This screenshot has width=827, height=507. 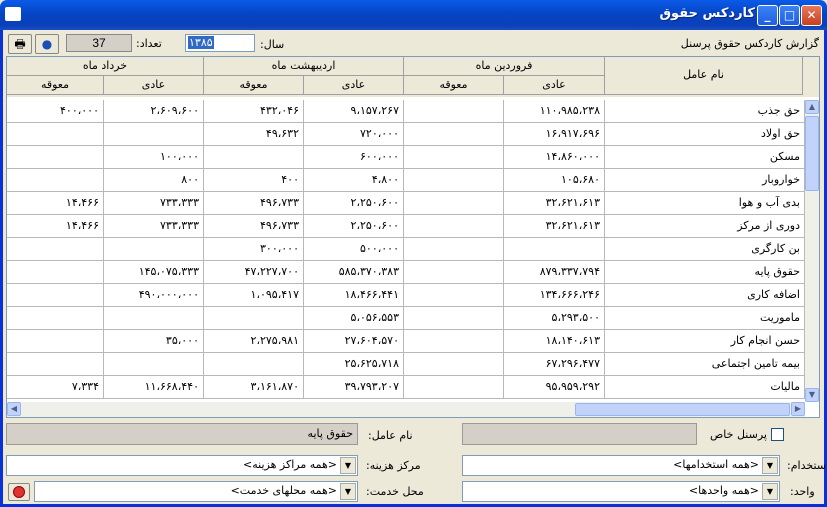 What do you see at coordinates (354, 134) in the screenshot?
I see `amount-cell: ۷۲۰،۰۰۰` at bounding box center [354, 134].